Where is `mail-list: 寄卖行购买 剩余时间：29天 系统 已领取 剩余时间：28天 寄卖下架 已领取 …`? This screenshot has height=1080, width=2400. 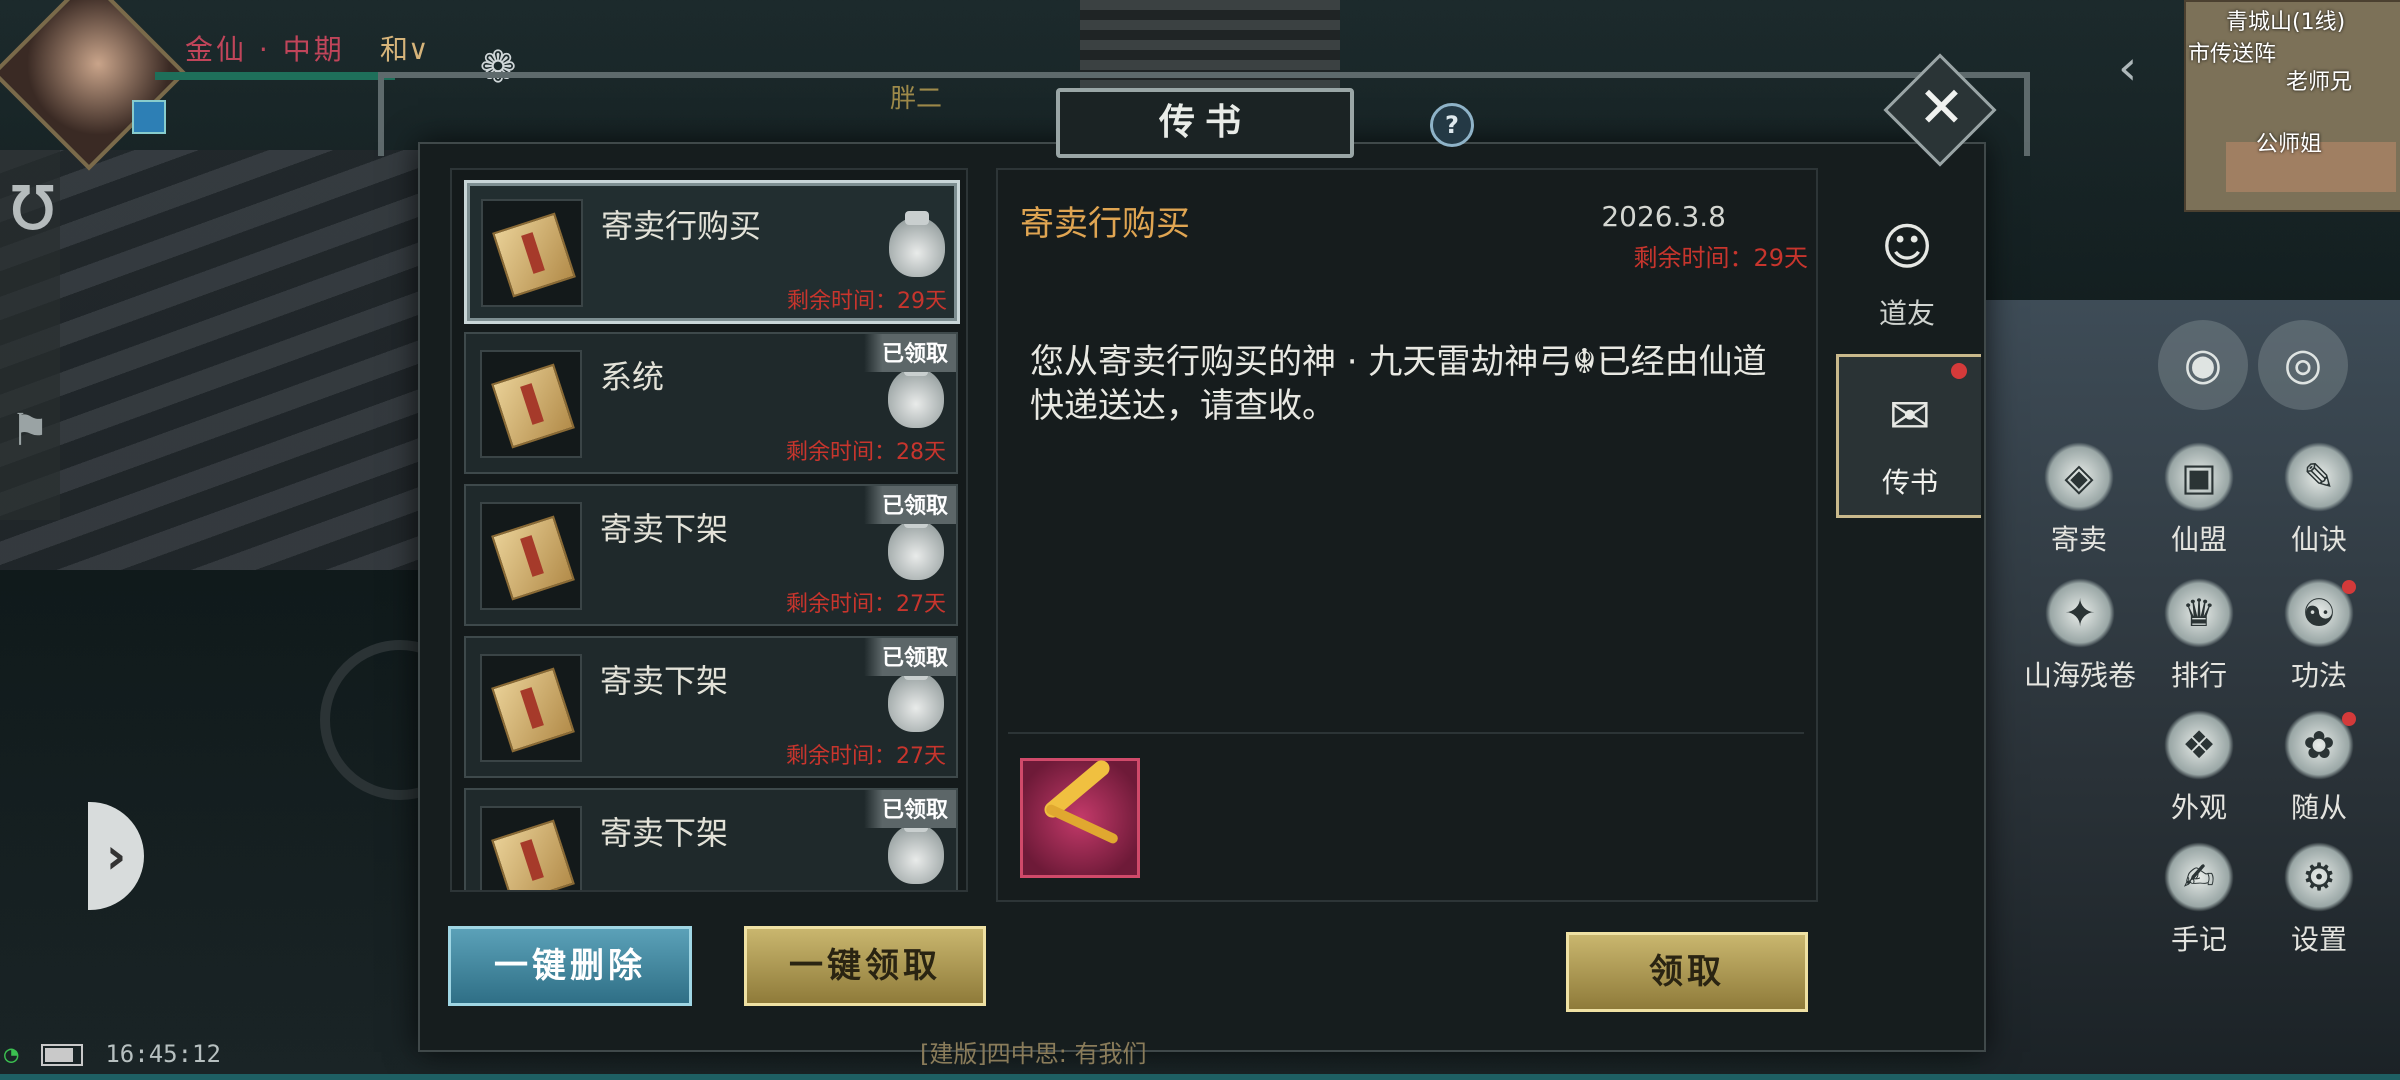
mail-list: 寄卖行购买 剩余时间：29天 系统 已领取 剩余时间：28天 寄卖下架 已领取 … is located at coordinates (709, 530).